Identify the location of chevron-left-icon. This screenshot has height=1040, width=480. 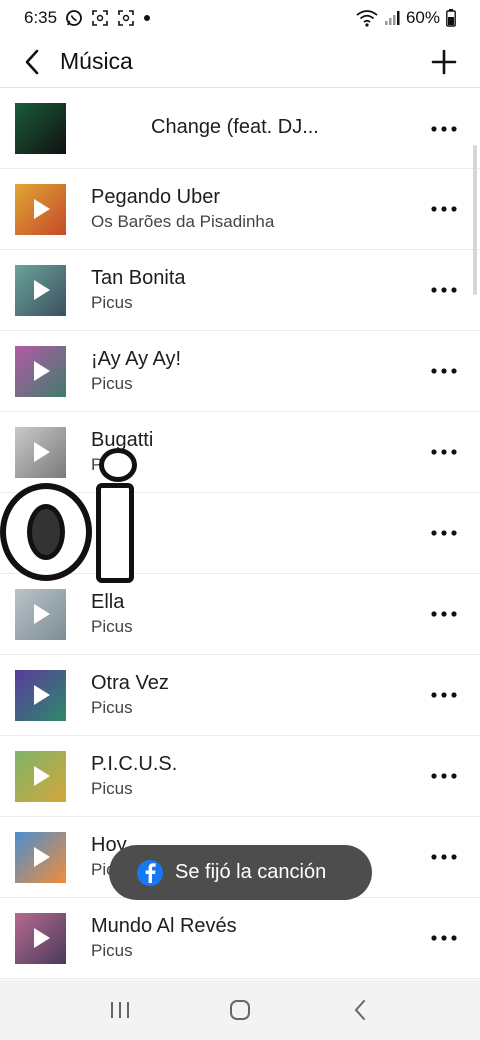
(32, 61).